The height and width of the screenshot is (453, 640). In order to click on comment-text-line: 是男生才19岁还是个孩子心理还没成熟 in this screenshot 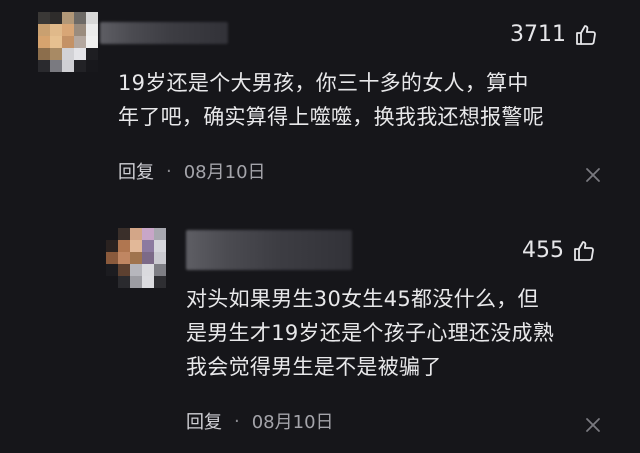, I will do `click(370, 333)`.